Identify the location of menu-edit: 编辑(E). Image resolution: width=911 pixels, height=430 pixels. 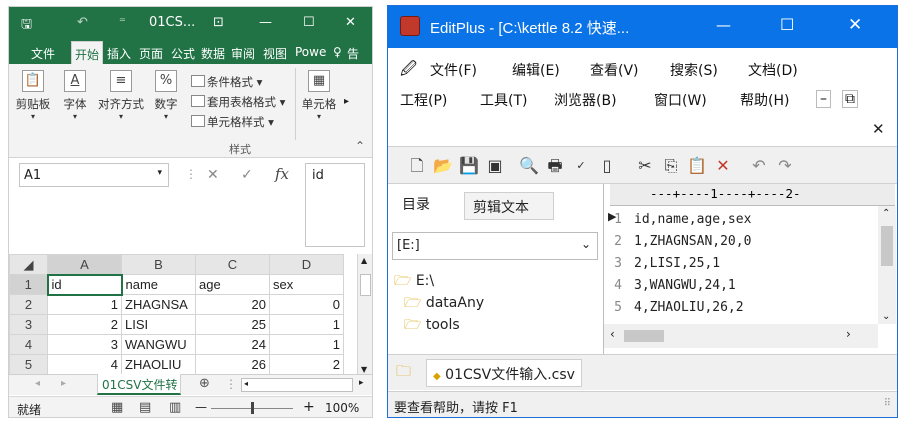
(536, 70).